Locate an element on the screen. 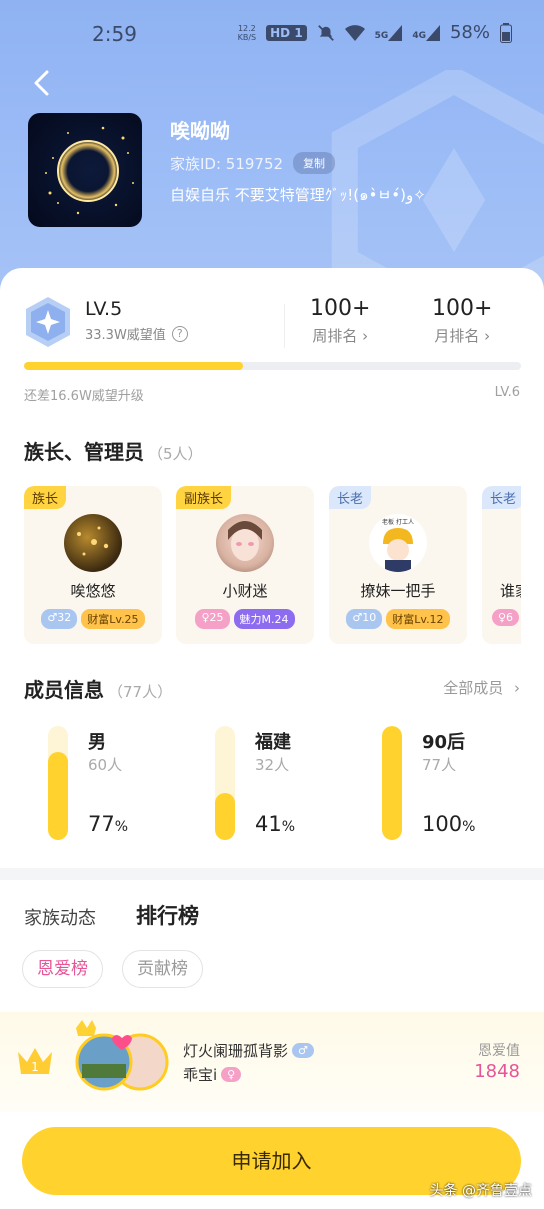 The height and width of the screenshot is (1209, 544). monthly-rank: 100+ 月排名 › is located at coordinates (462, 321).